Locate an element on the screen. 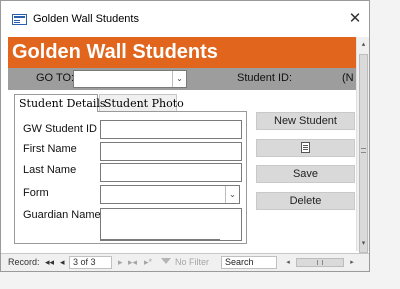  save-button: Save is located at coordinates (305, 174).